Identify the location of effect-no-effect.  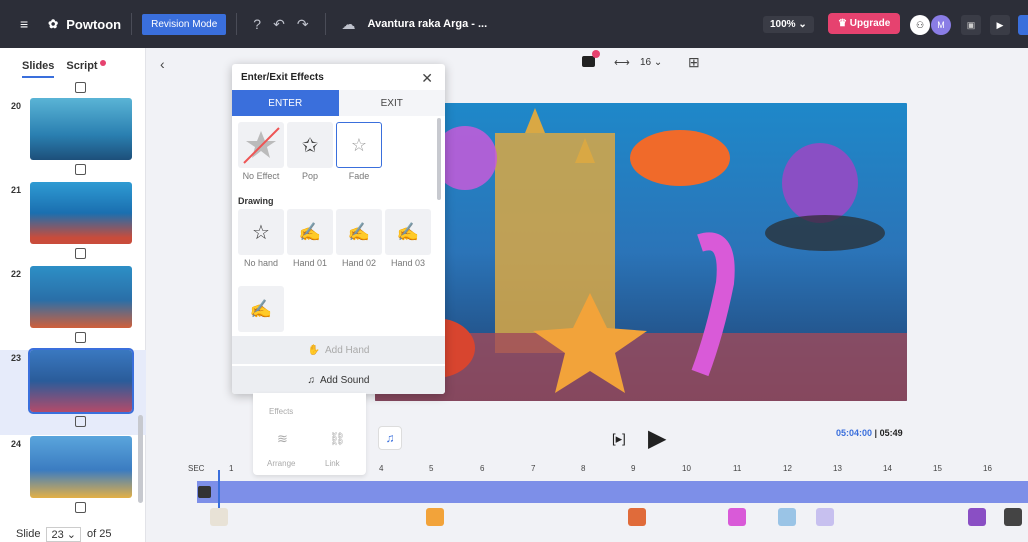
(261, 145).